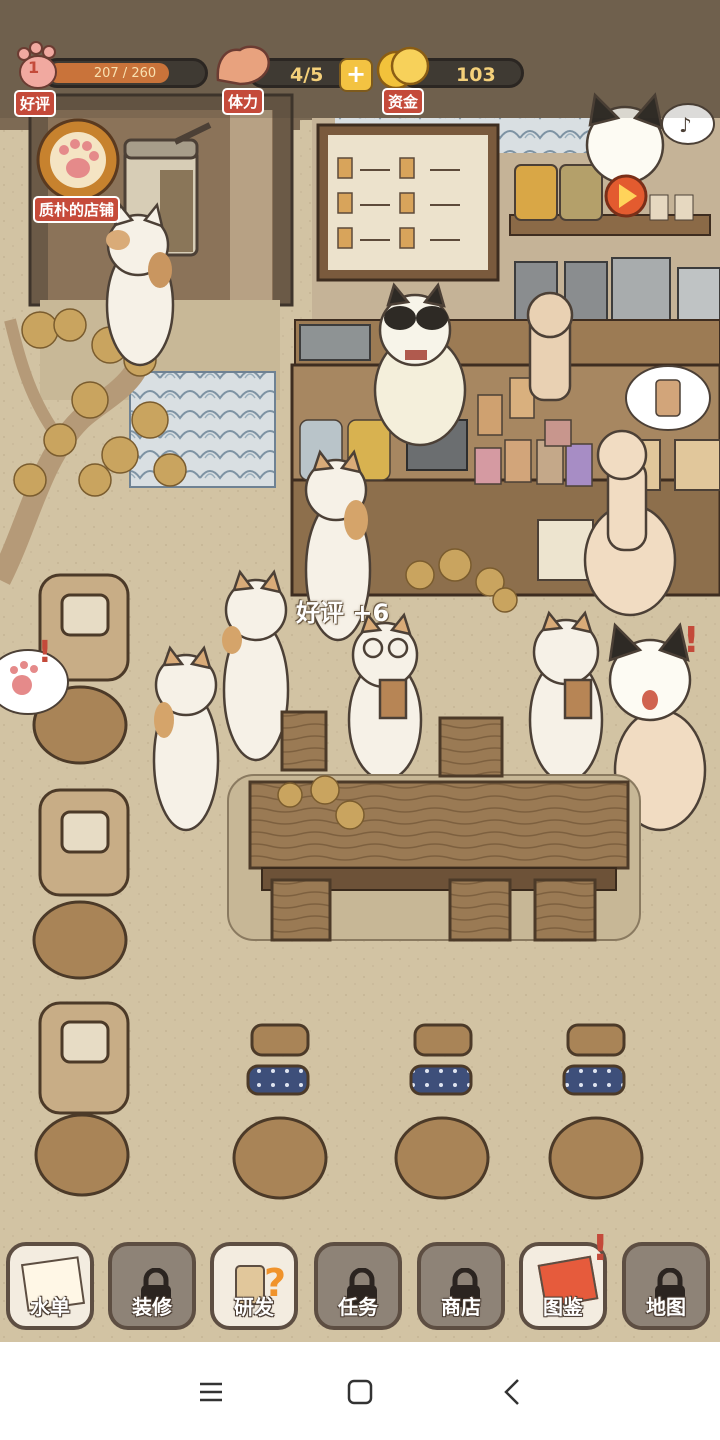  Describe the element at coordinates (34, 682) in the screenshot. I see `paw-notification` at that location.